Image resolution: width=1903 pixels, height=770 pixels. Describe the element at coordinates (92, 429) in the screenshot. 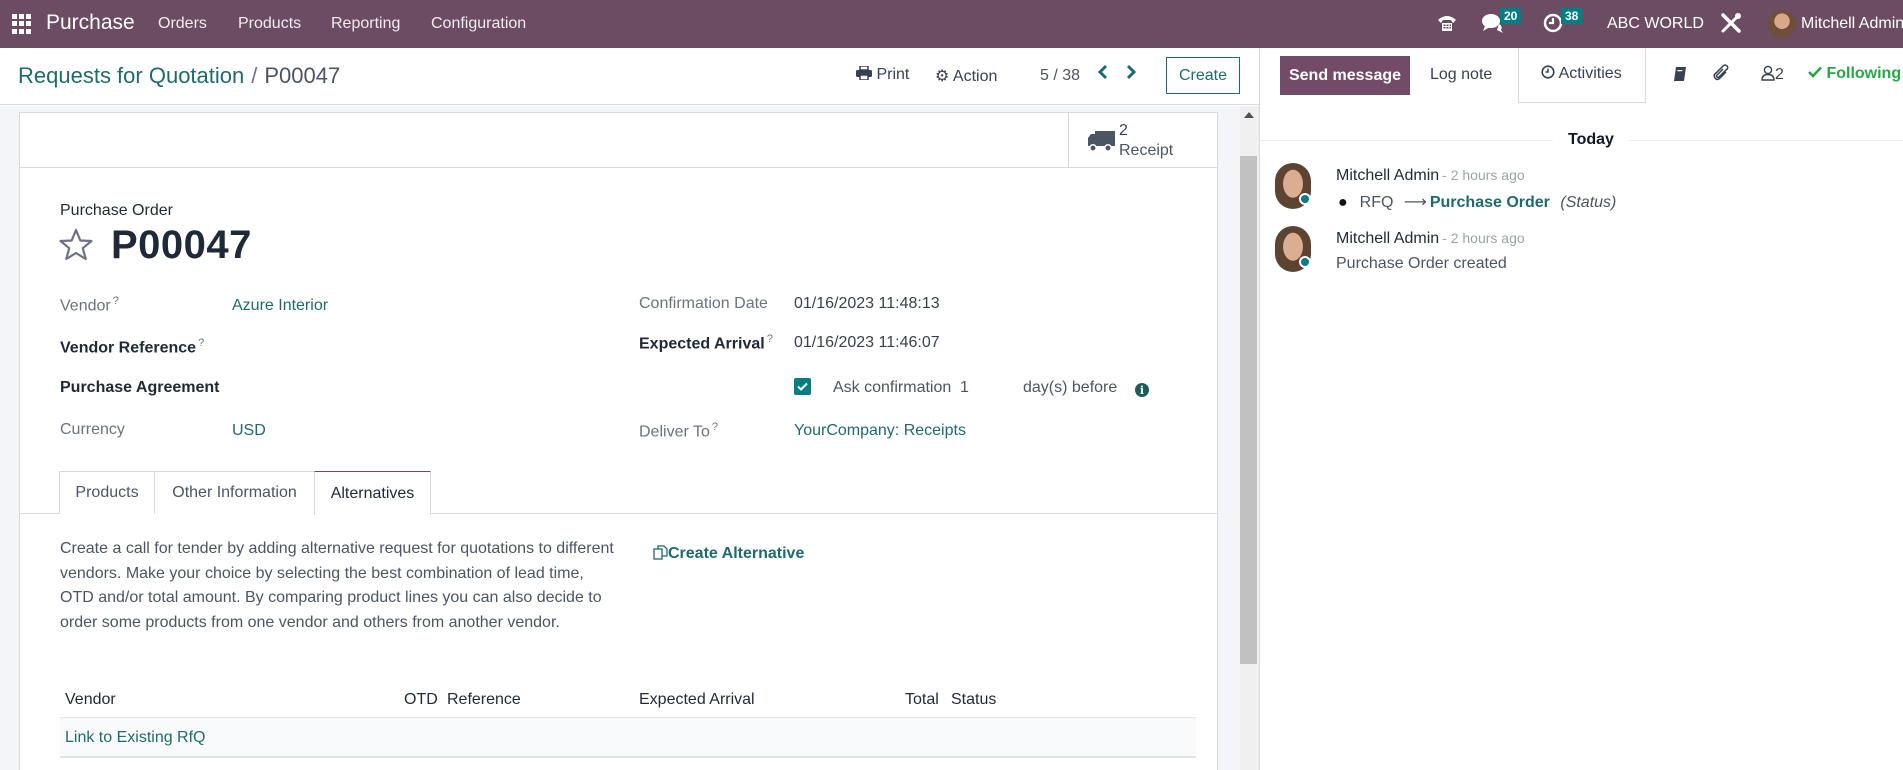

I see `currency-label: Currency` at that location.